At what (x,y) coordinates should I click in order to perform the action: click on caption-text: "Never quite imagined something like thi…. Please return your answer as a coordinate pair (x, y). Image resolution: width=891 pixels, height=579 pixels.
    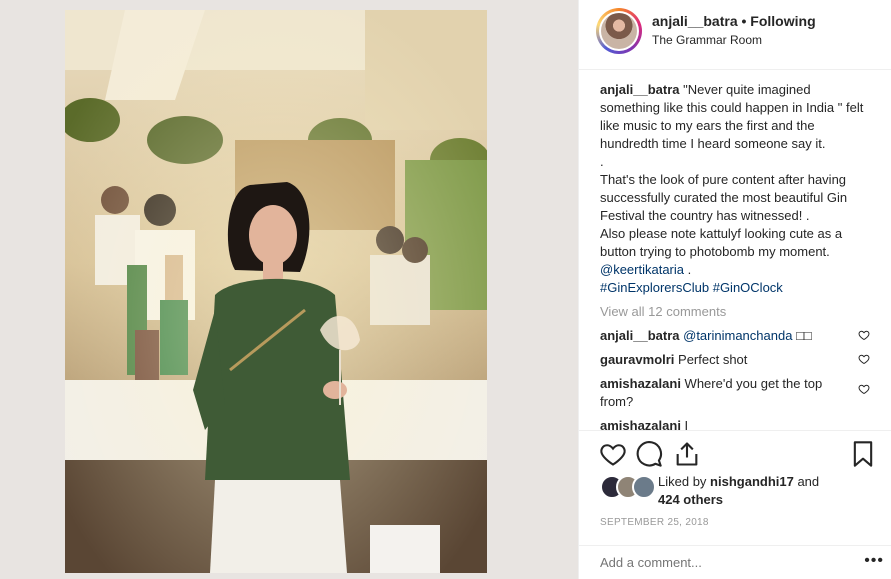
    Looking at the image, I should click on (732, 170).